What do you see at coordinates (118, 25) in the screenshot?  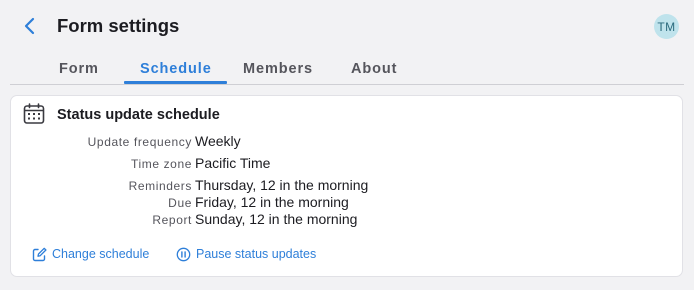 I see `page-title: Form settings` at bounding box center [118, 25].